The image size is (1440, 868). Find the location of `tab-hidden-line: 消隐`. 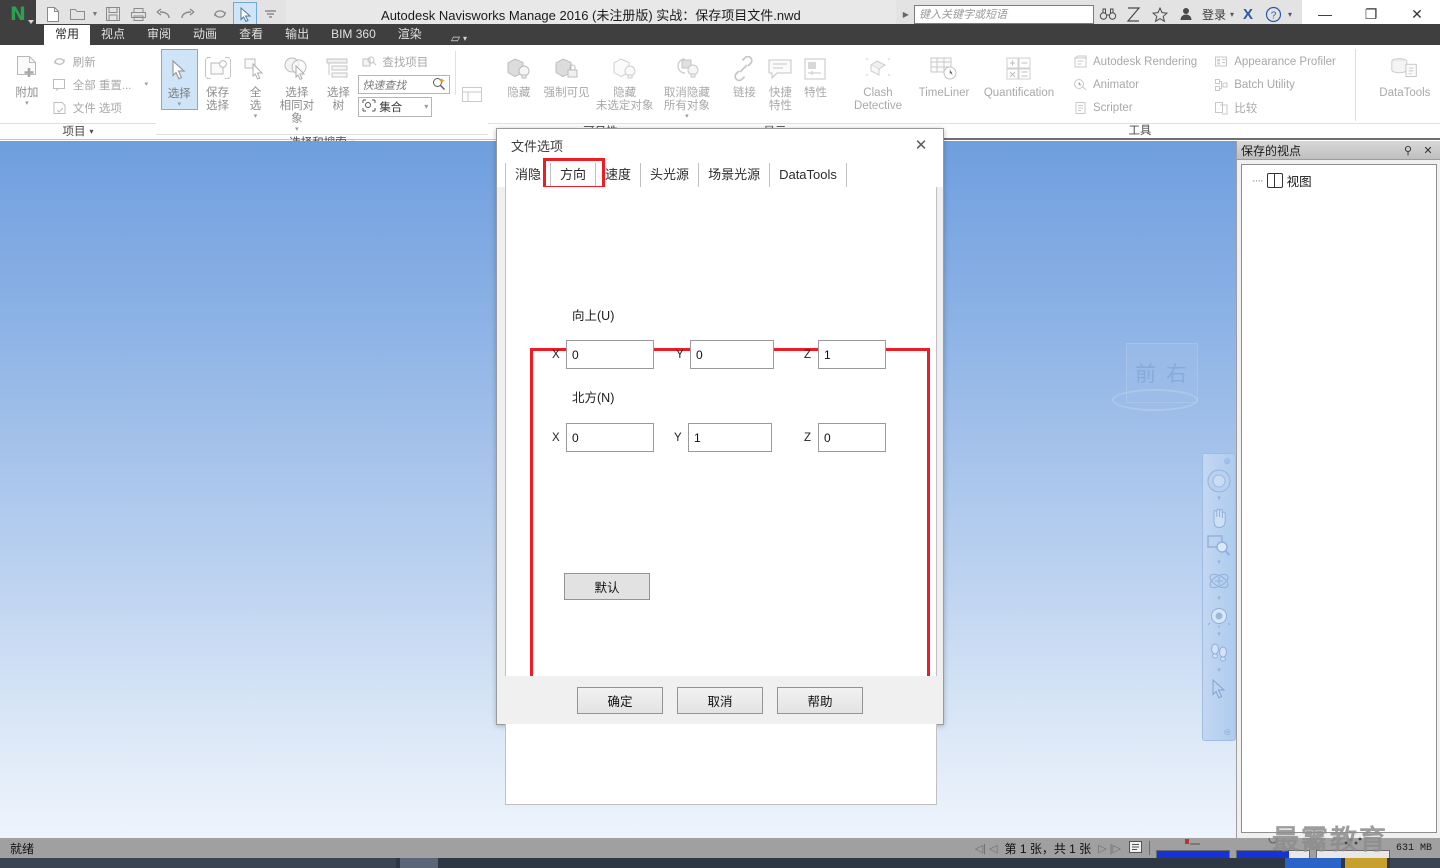

tab-hidden-line: 消隐 is located at coordinates (528, 175).